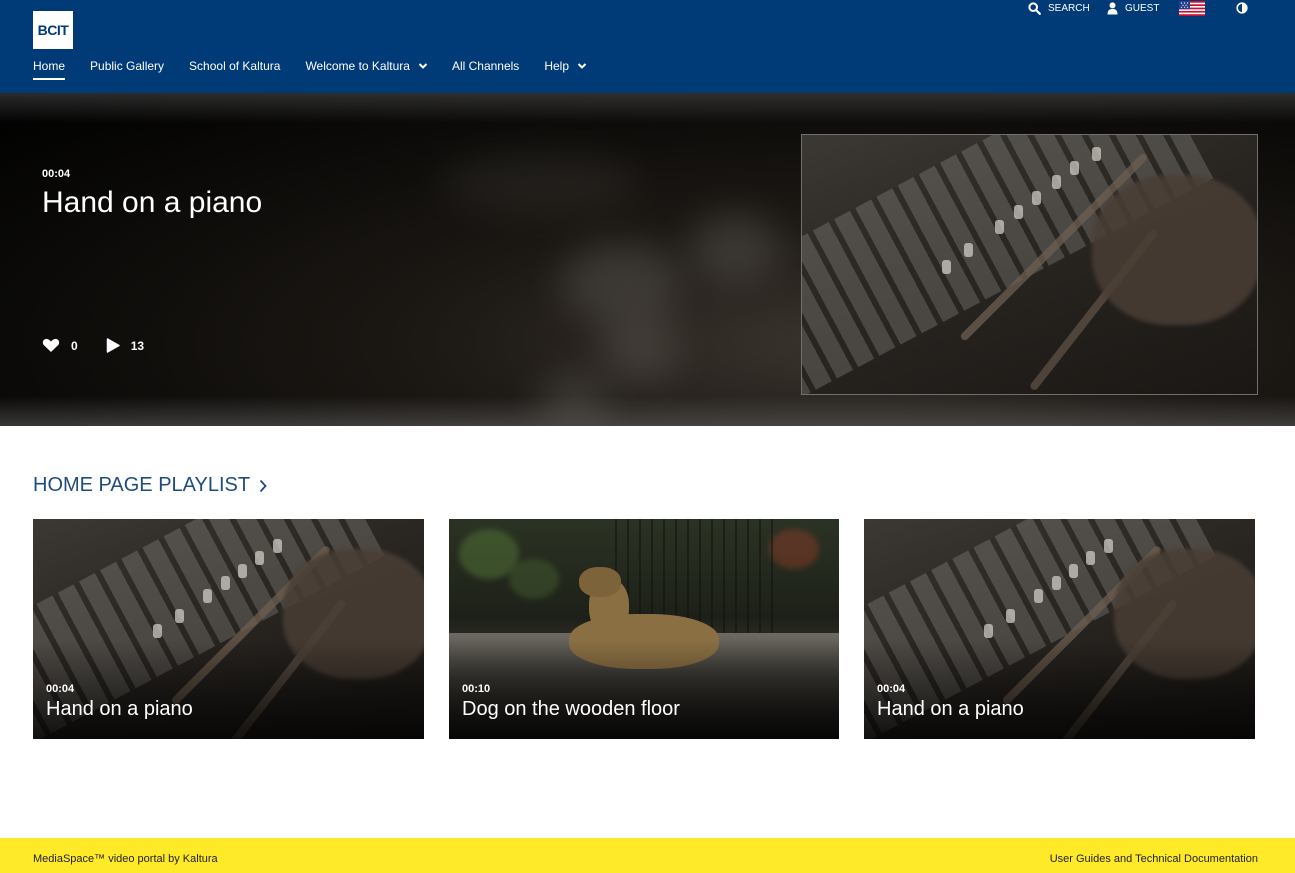  I want to click on plays-stat: 13, so click(125, 345).